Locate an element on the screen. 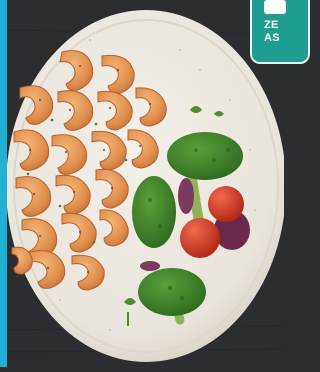 Image resolution: width=320 pixels, height=372 pixels. badge-text-line-1: ZE is located at coordinates (271, 25).